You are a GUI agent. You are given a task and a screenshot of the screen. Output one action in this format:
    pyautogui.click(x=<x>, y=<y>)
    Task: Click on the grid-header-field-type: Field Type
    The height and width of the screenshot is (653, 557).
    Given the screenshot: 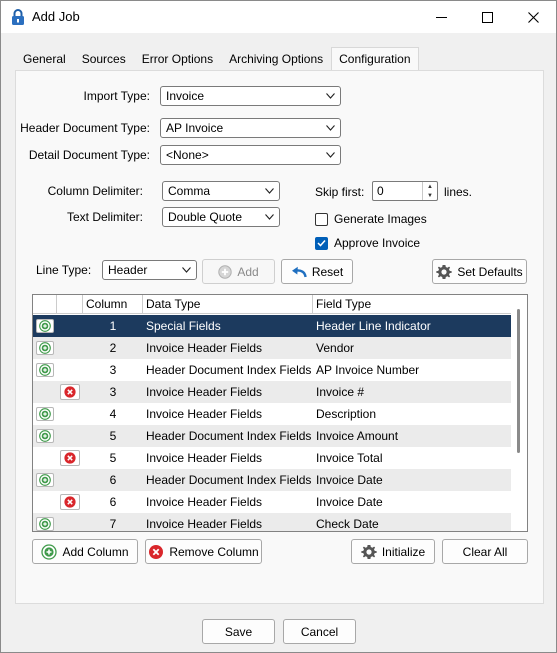 What is the action you would take?
    pyautogui.click(x=412, y=304)
    